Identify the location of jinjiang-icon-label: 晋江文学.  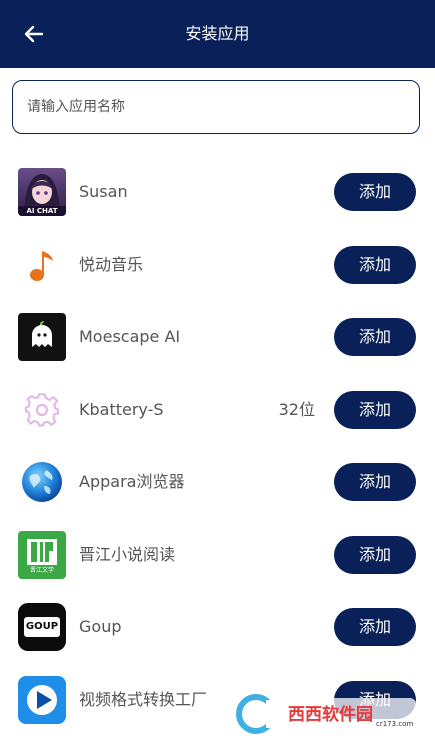
(41, 570).